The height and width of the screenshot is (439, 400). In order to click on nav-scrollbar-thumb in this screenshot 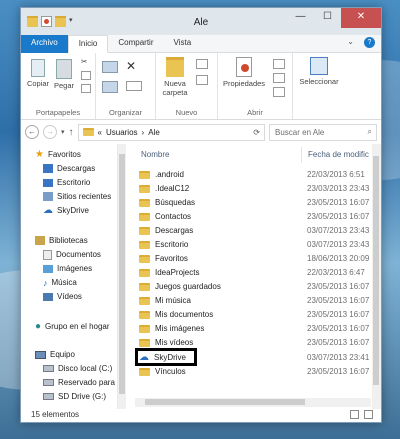, I will do `click(122, 274)`.